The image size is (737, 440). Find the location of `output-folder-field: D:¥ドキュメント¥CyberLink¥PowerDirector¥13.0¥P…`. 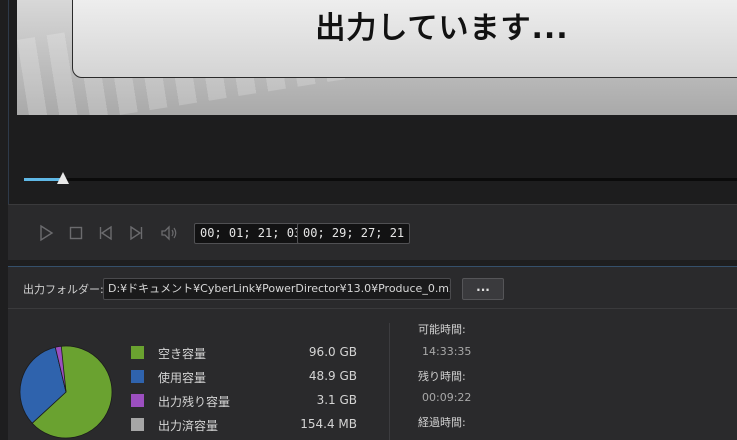

output-folder-field: D:¥ドキュメント¥CyberLink¥PowerDirector¥13.0¥P… is located at coordinates (277, 289).